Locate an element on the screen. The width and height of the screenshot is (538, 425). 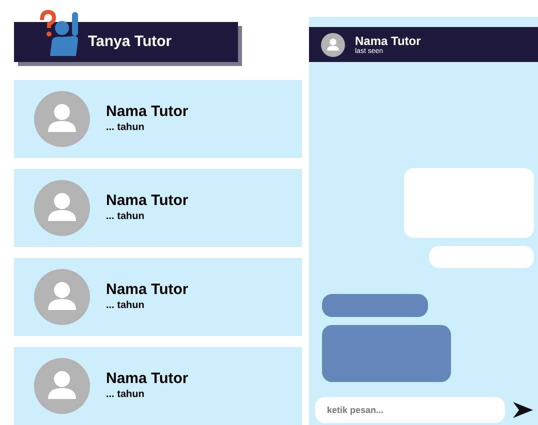
page-title: Tanya Tutor is located at coordinates (130, 42).